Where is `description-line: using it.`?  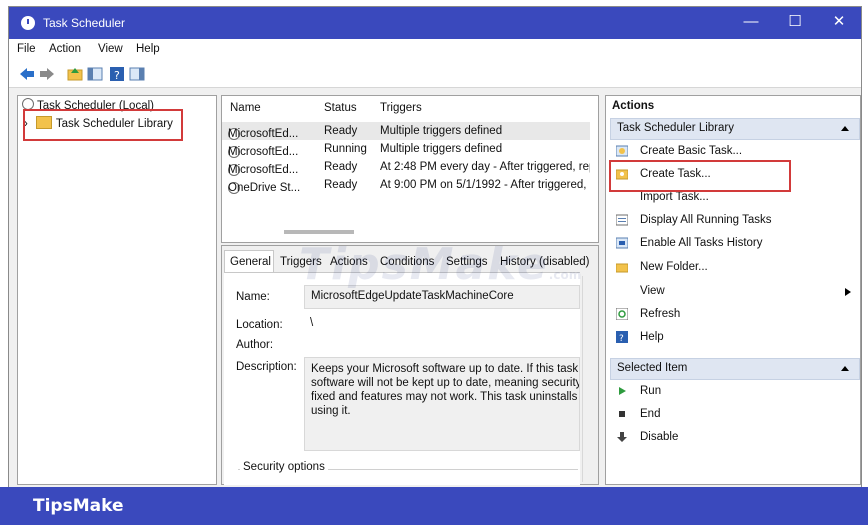
description-line: using it. is located at coordinates (331, 411).